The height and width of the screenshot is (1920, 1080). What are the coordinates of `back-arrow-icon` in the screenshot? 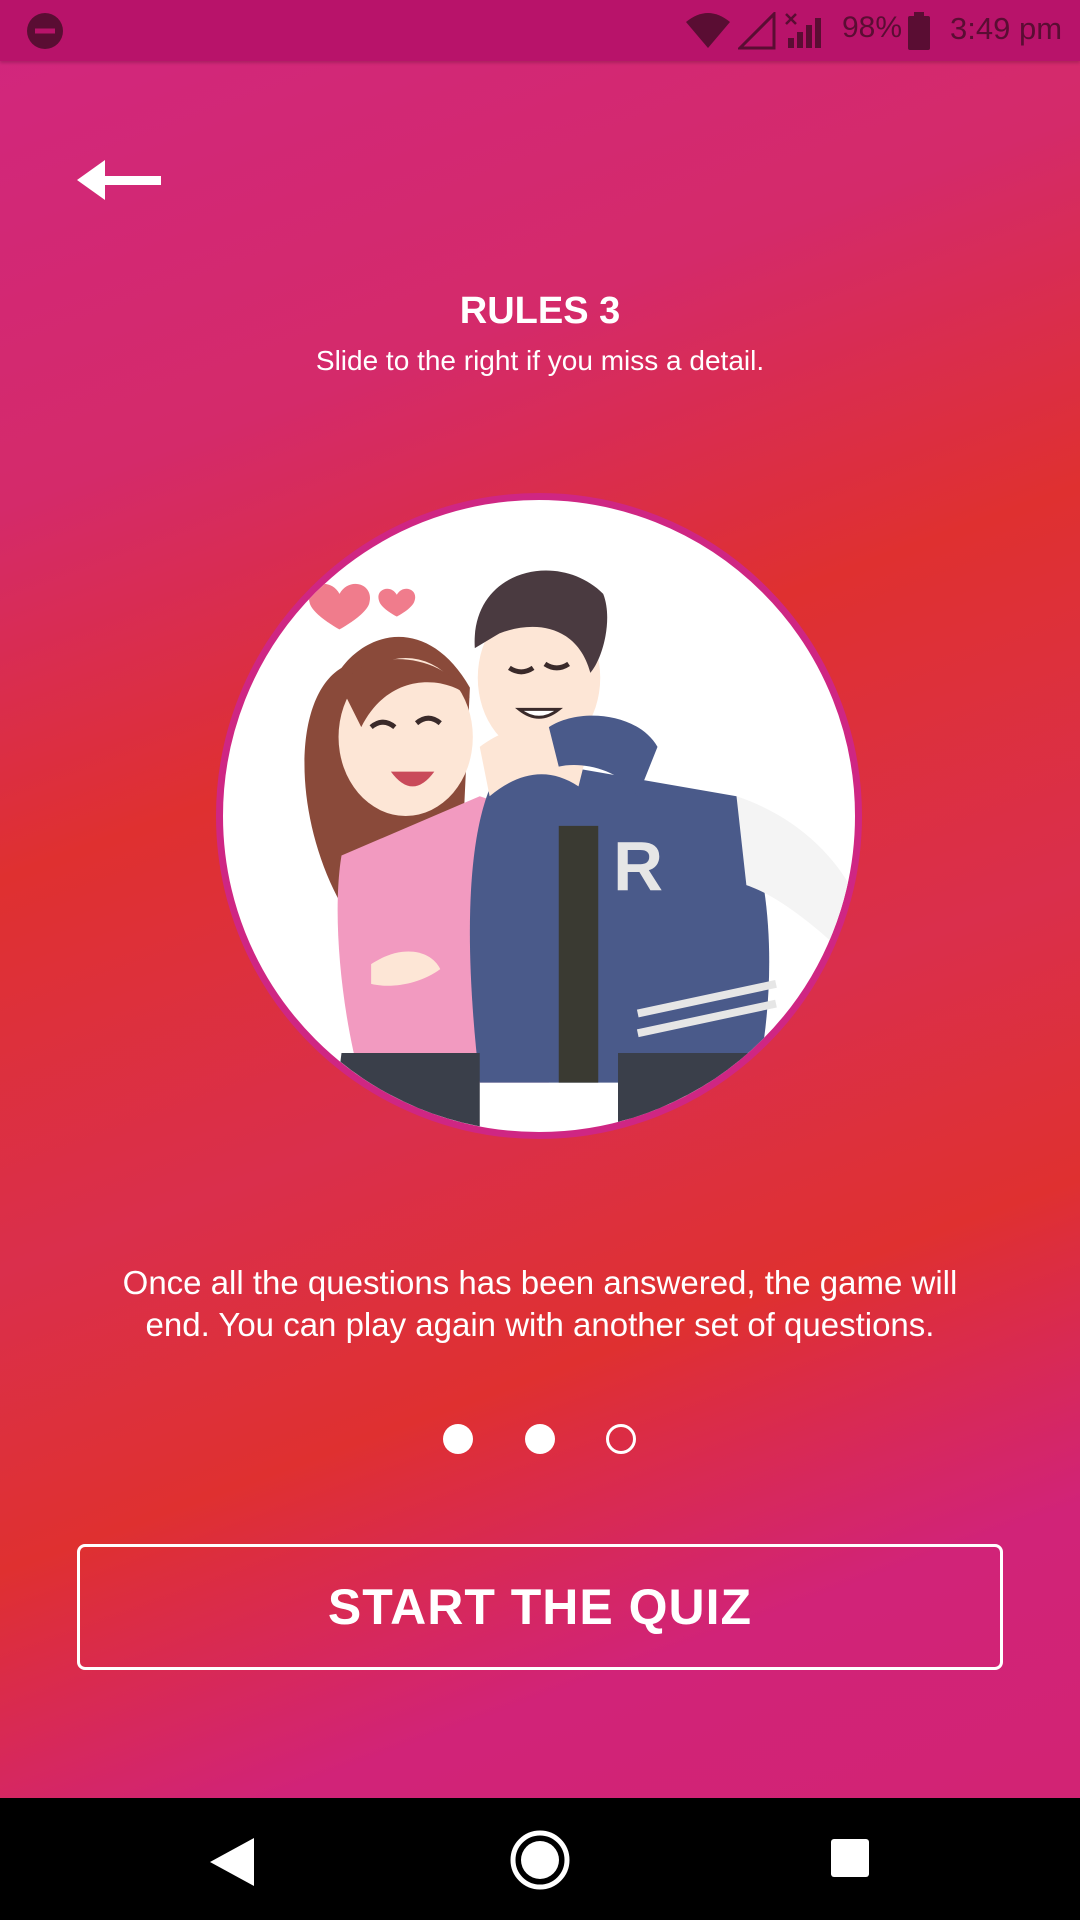 It's located at (120, 180).